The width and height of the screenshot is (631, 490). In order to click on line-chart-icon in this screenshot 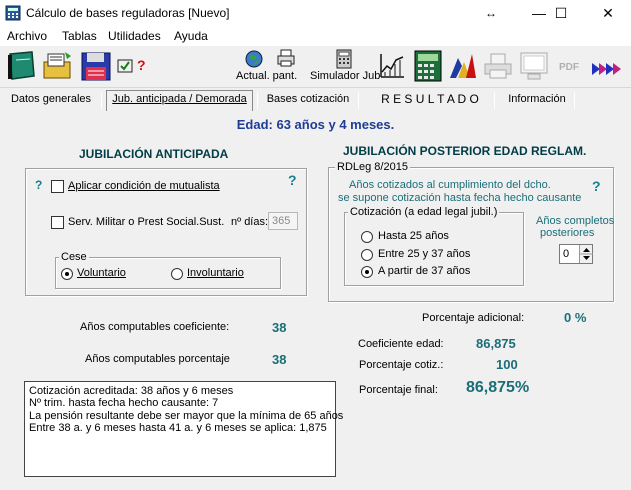, I will do `click(392, 66)`.